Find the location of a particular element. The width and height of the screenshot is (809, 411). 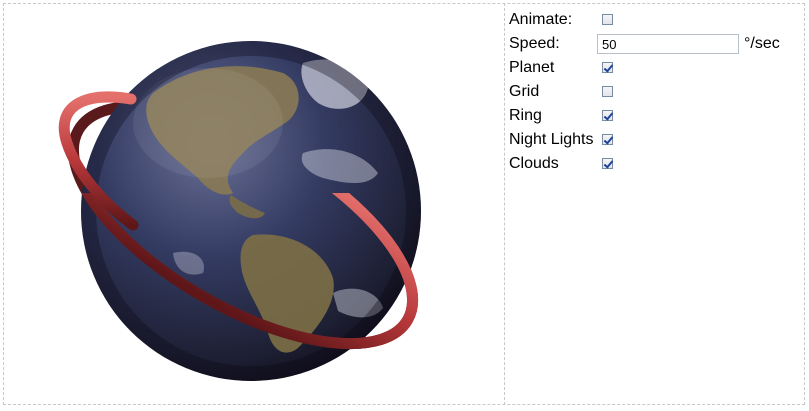

grid-checkbox is located at coordinates (607, 91).